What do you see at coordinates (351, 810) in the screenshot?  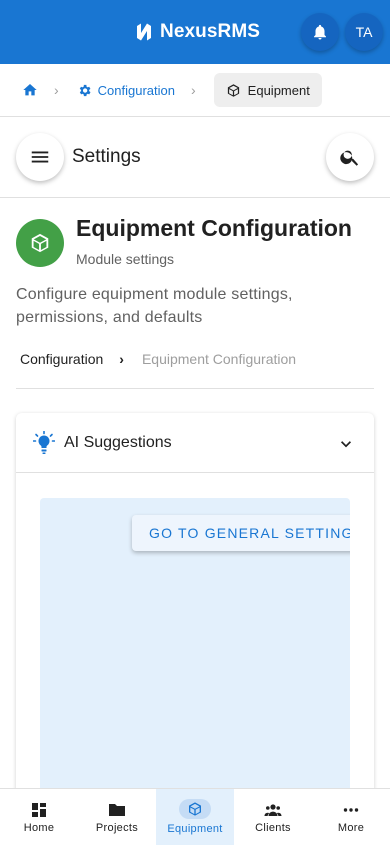 I see `more-icon` at bounding box center [351, 810].